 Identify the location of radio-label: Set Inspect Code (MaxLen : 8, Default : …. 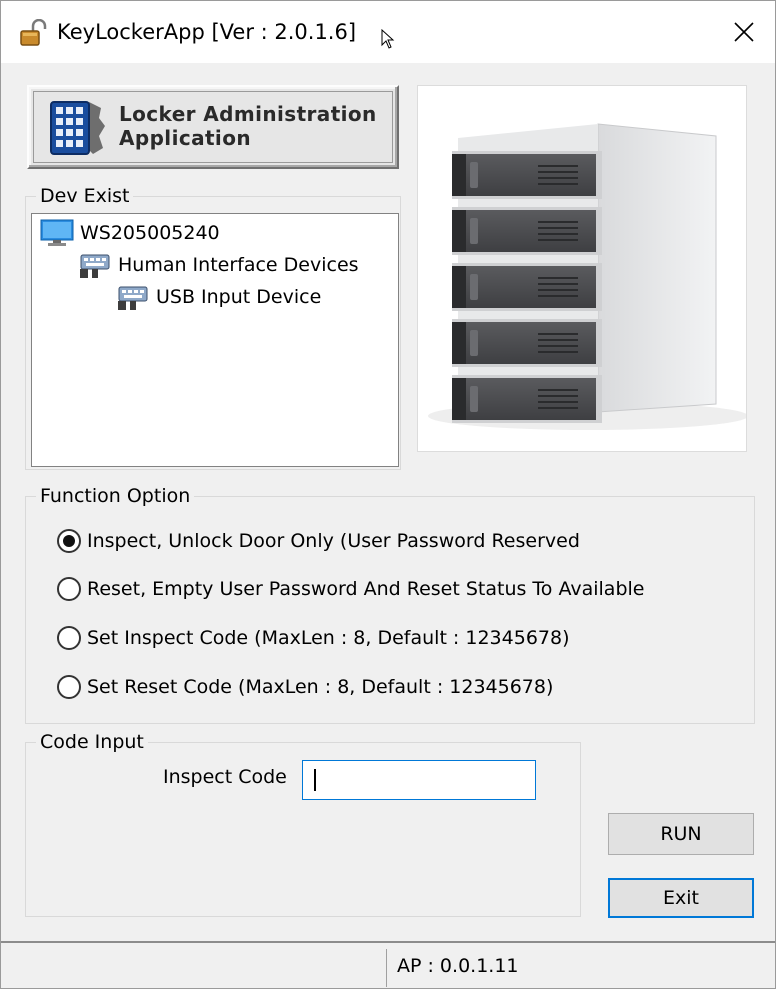
(328, 638).